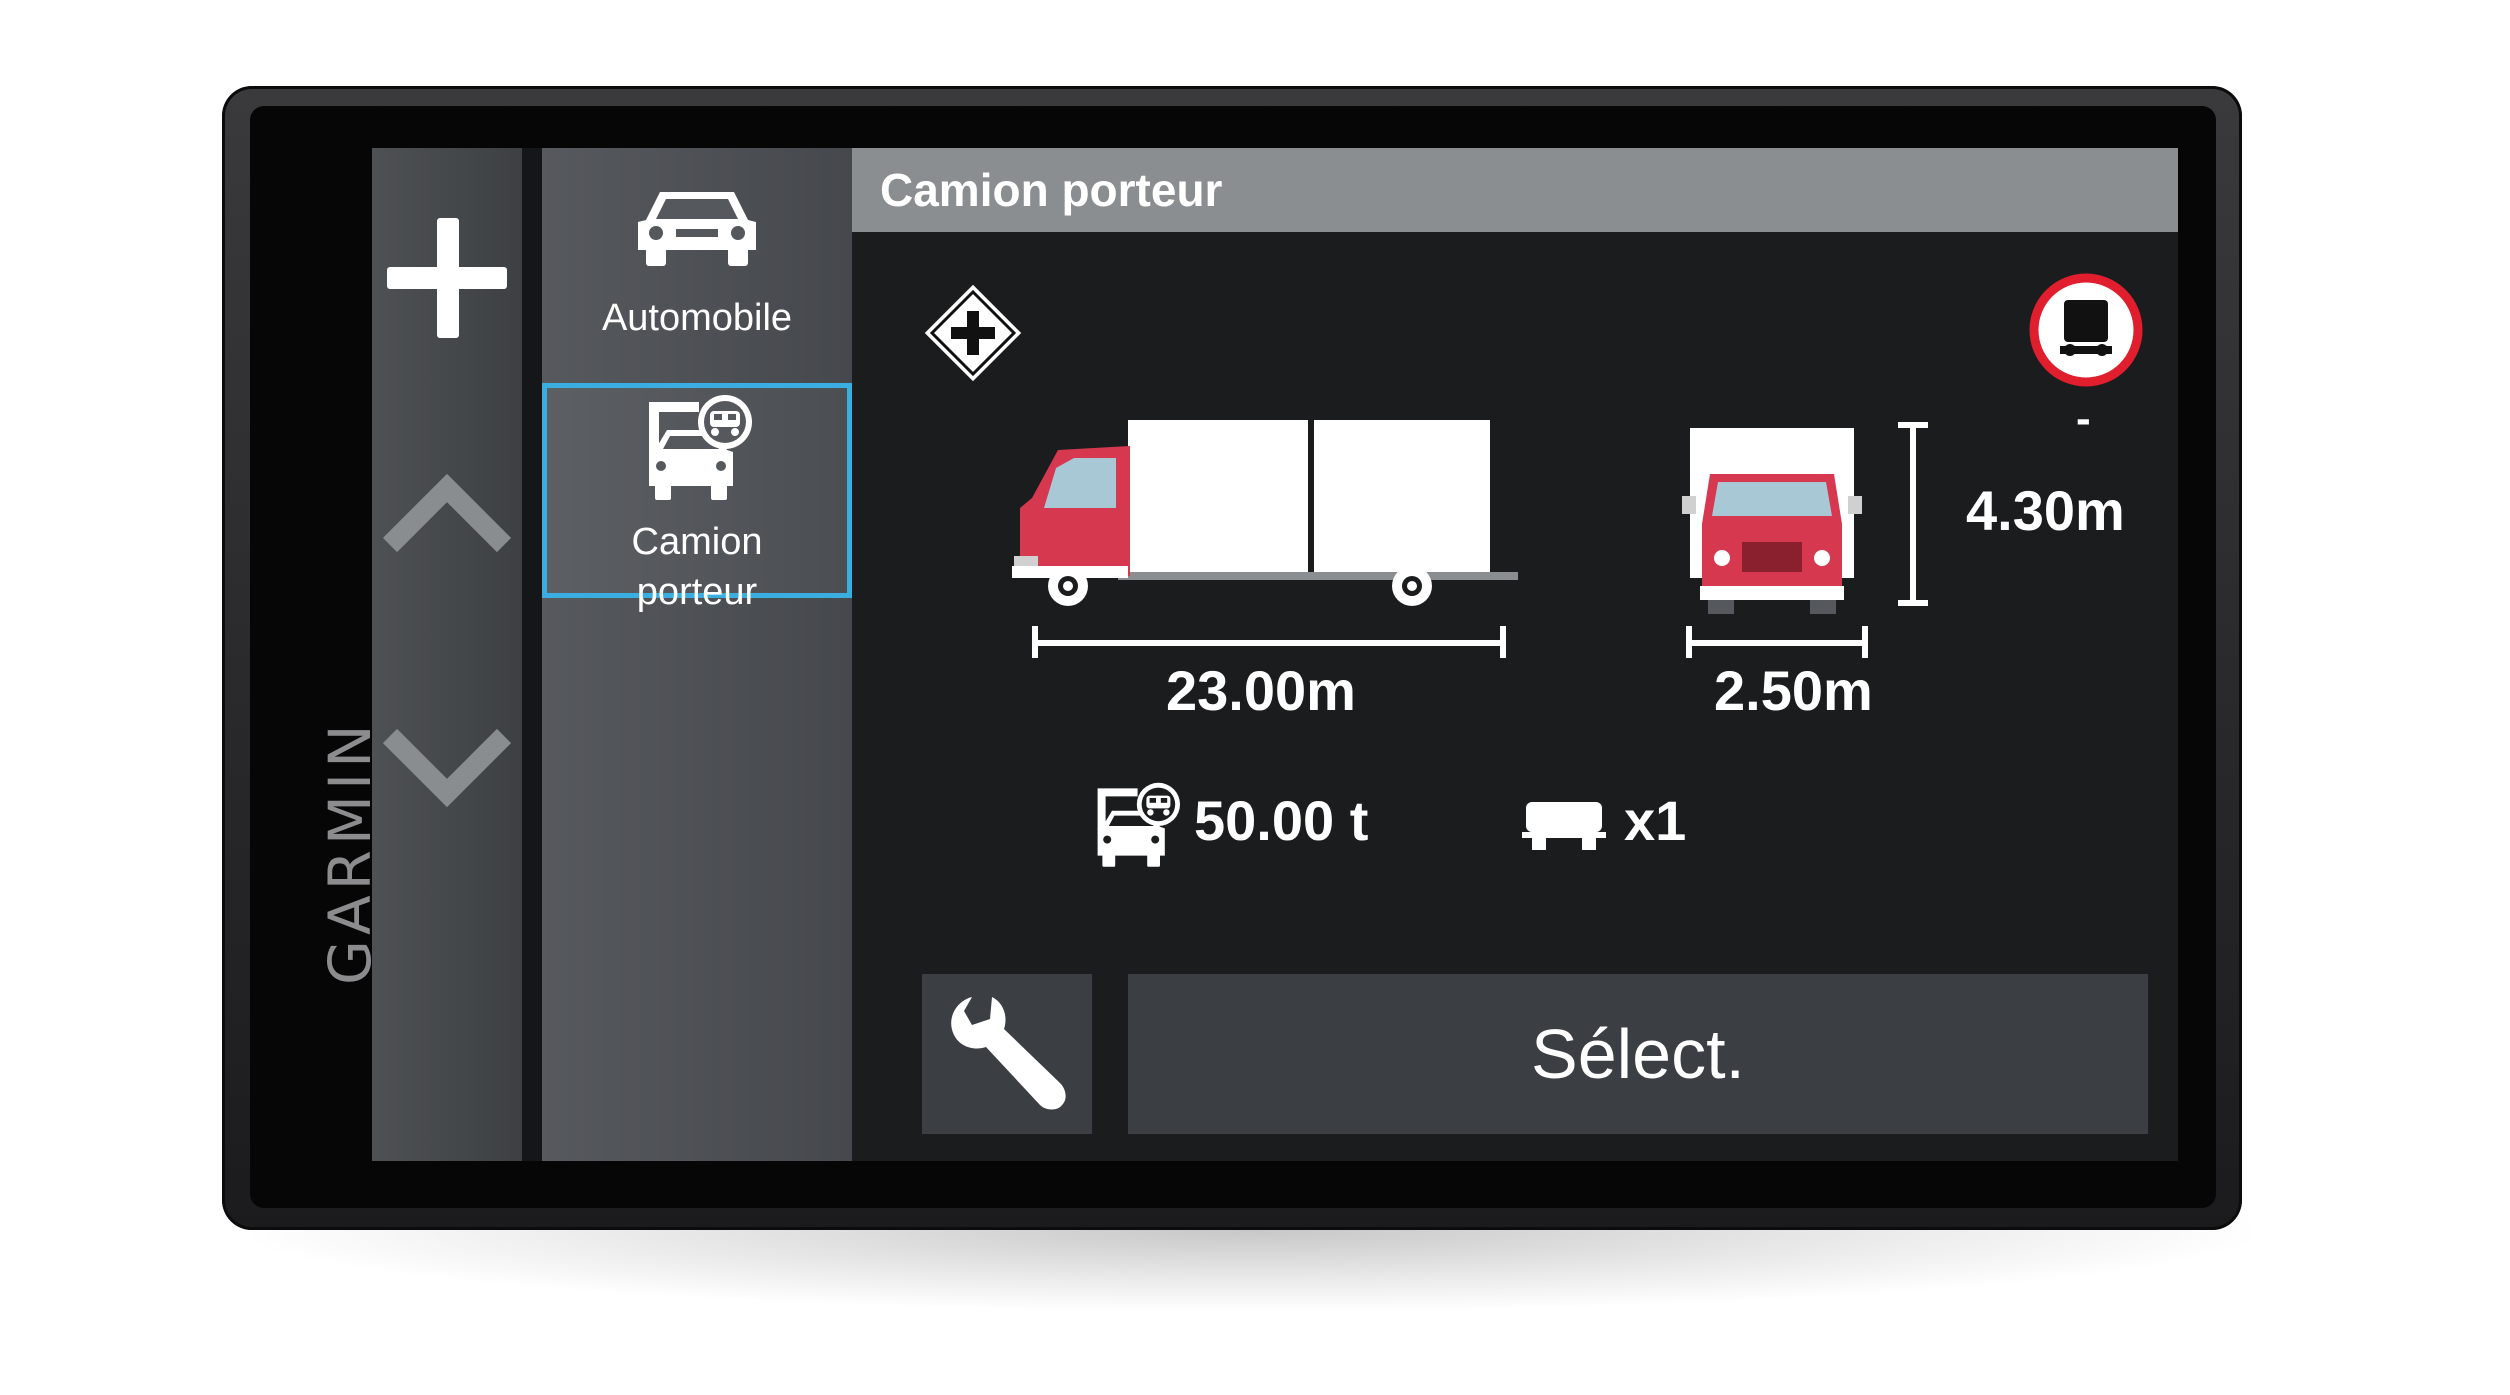  What do you see at coordinates (1503, 642) in the screenshot?
I see `length-dimension-tick-right` at bounding box center [1503, 642].